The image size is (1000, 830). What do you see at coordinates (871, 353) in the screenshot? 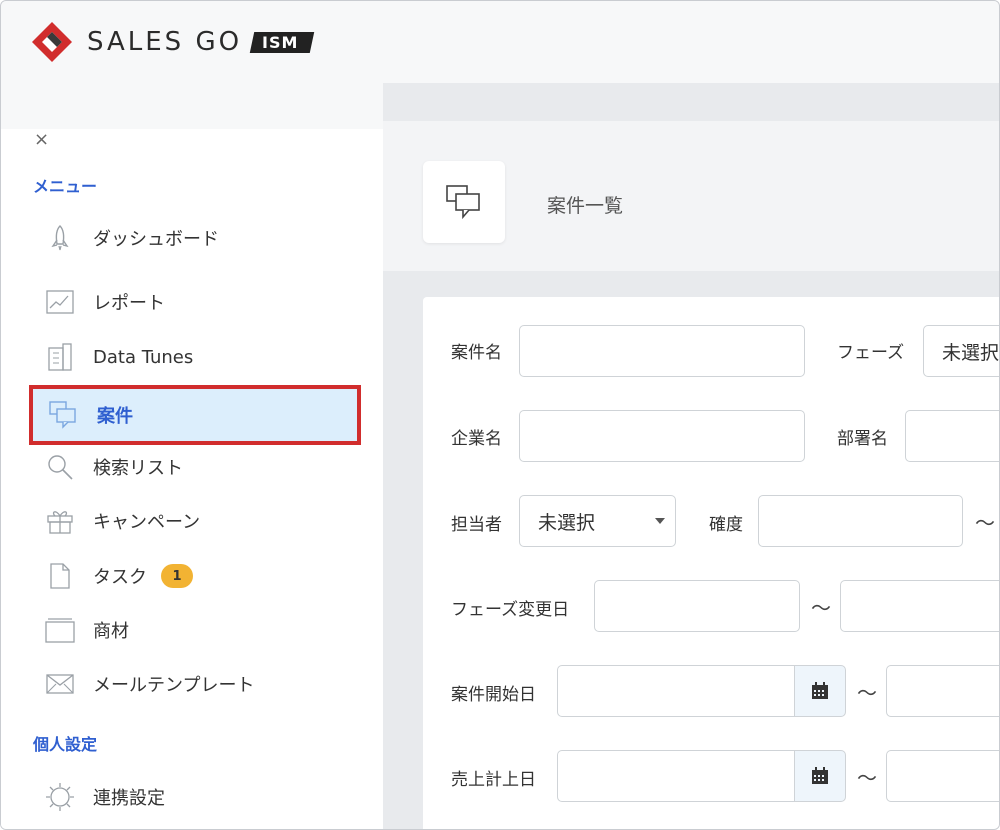
I see `phase-label: フェーズ` at bounding box center [871, 353].